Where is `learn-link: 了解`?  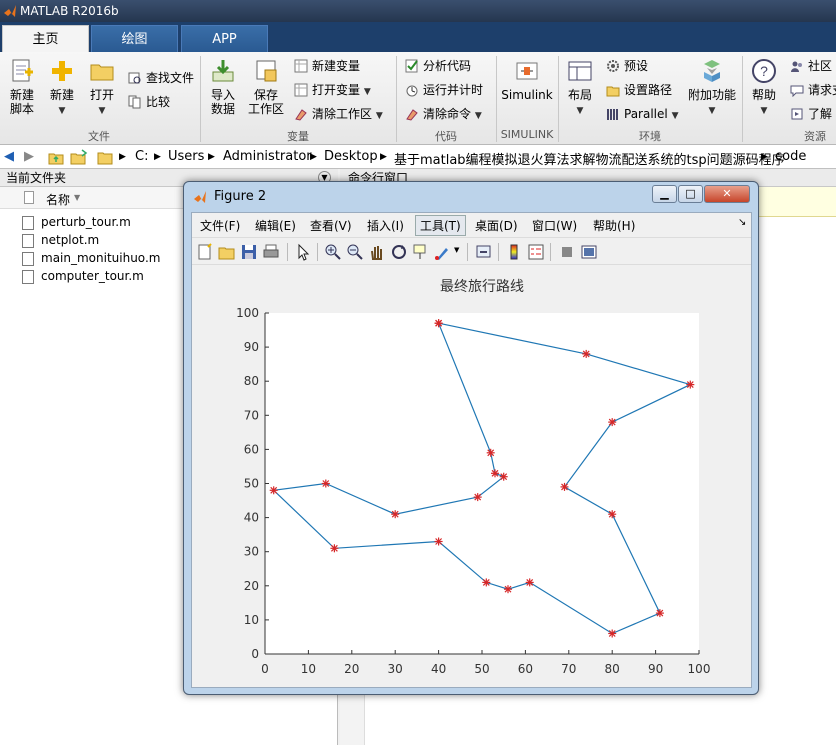 learn-link: 了解 is located at coordinates (811, 114).